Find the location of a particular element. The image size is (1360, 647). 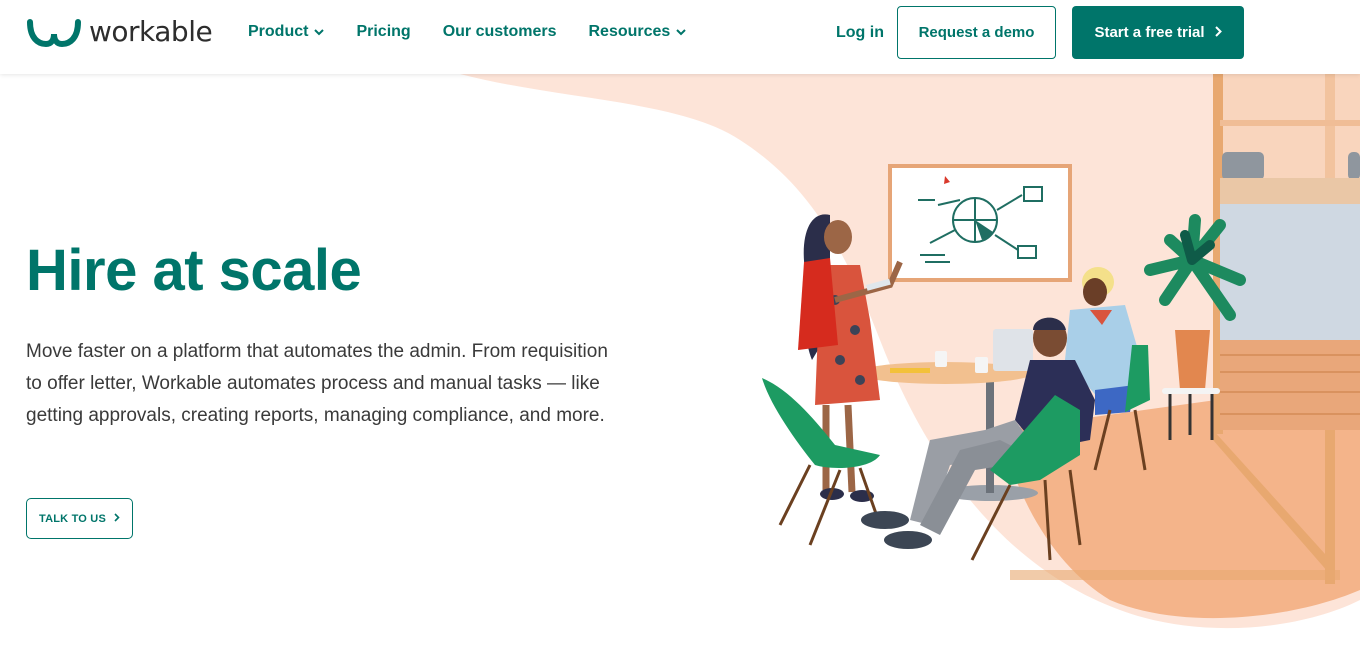

start-free-trial-label: Start a free trial is located at coordinates (1149, 32).